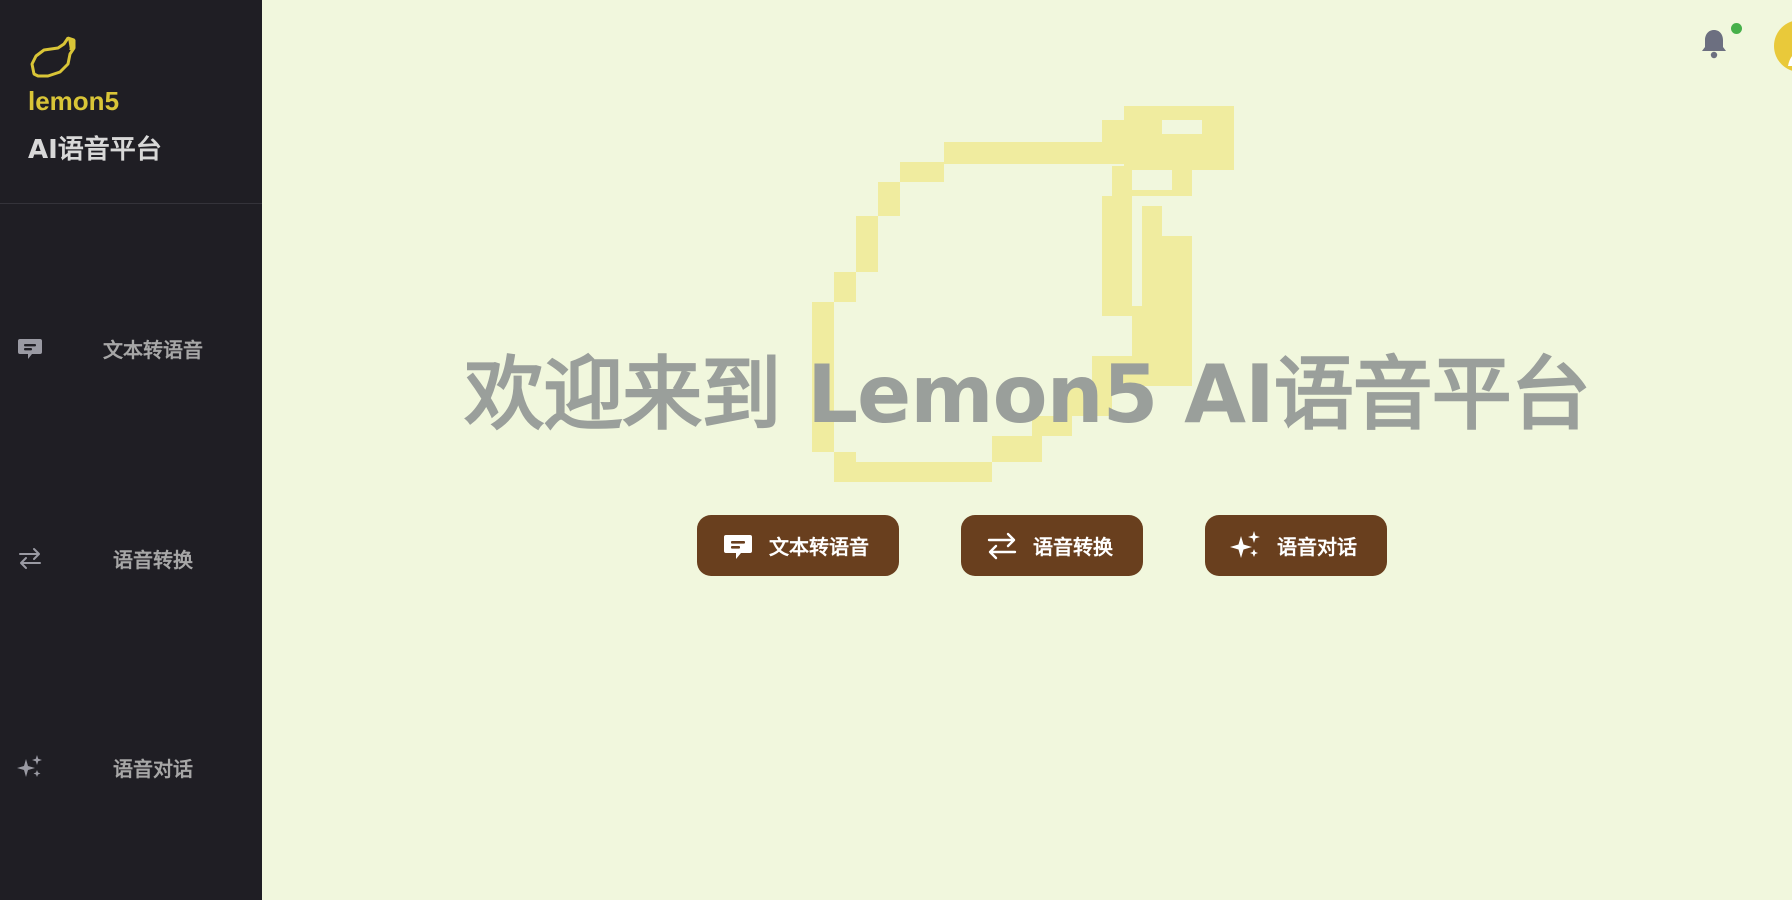 This screenshot has width=1792, height=900. What do you see at coordinates (1714, 43) in the screenshot?
I see `bell-icon` at bounding box center [1714, 43].